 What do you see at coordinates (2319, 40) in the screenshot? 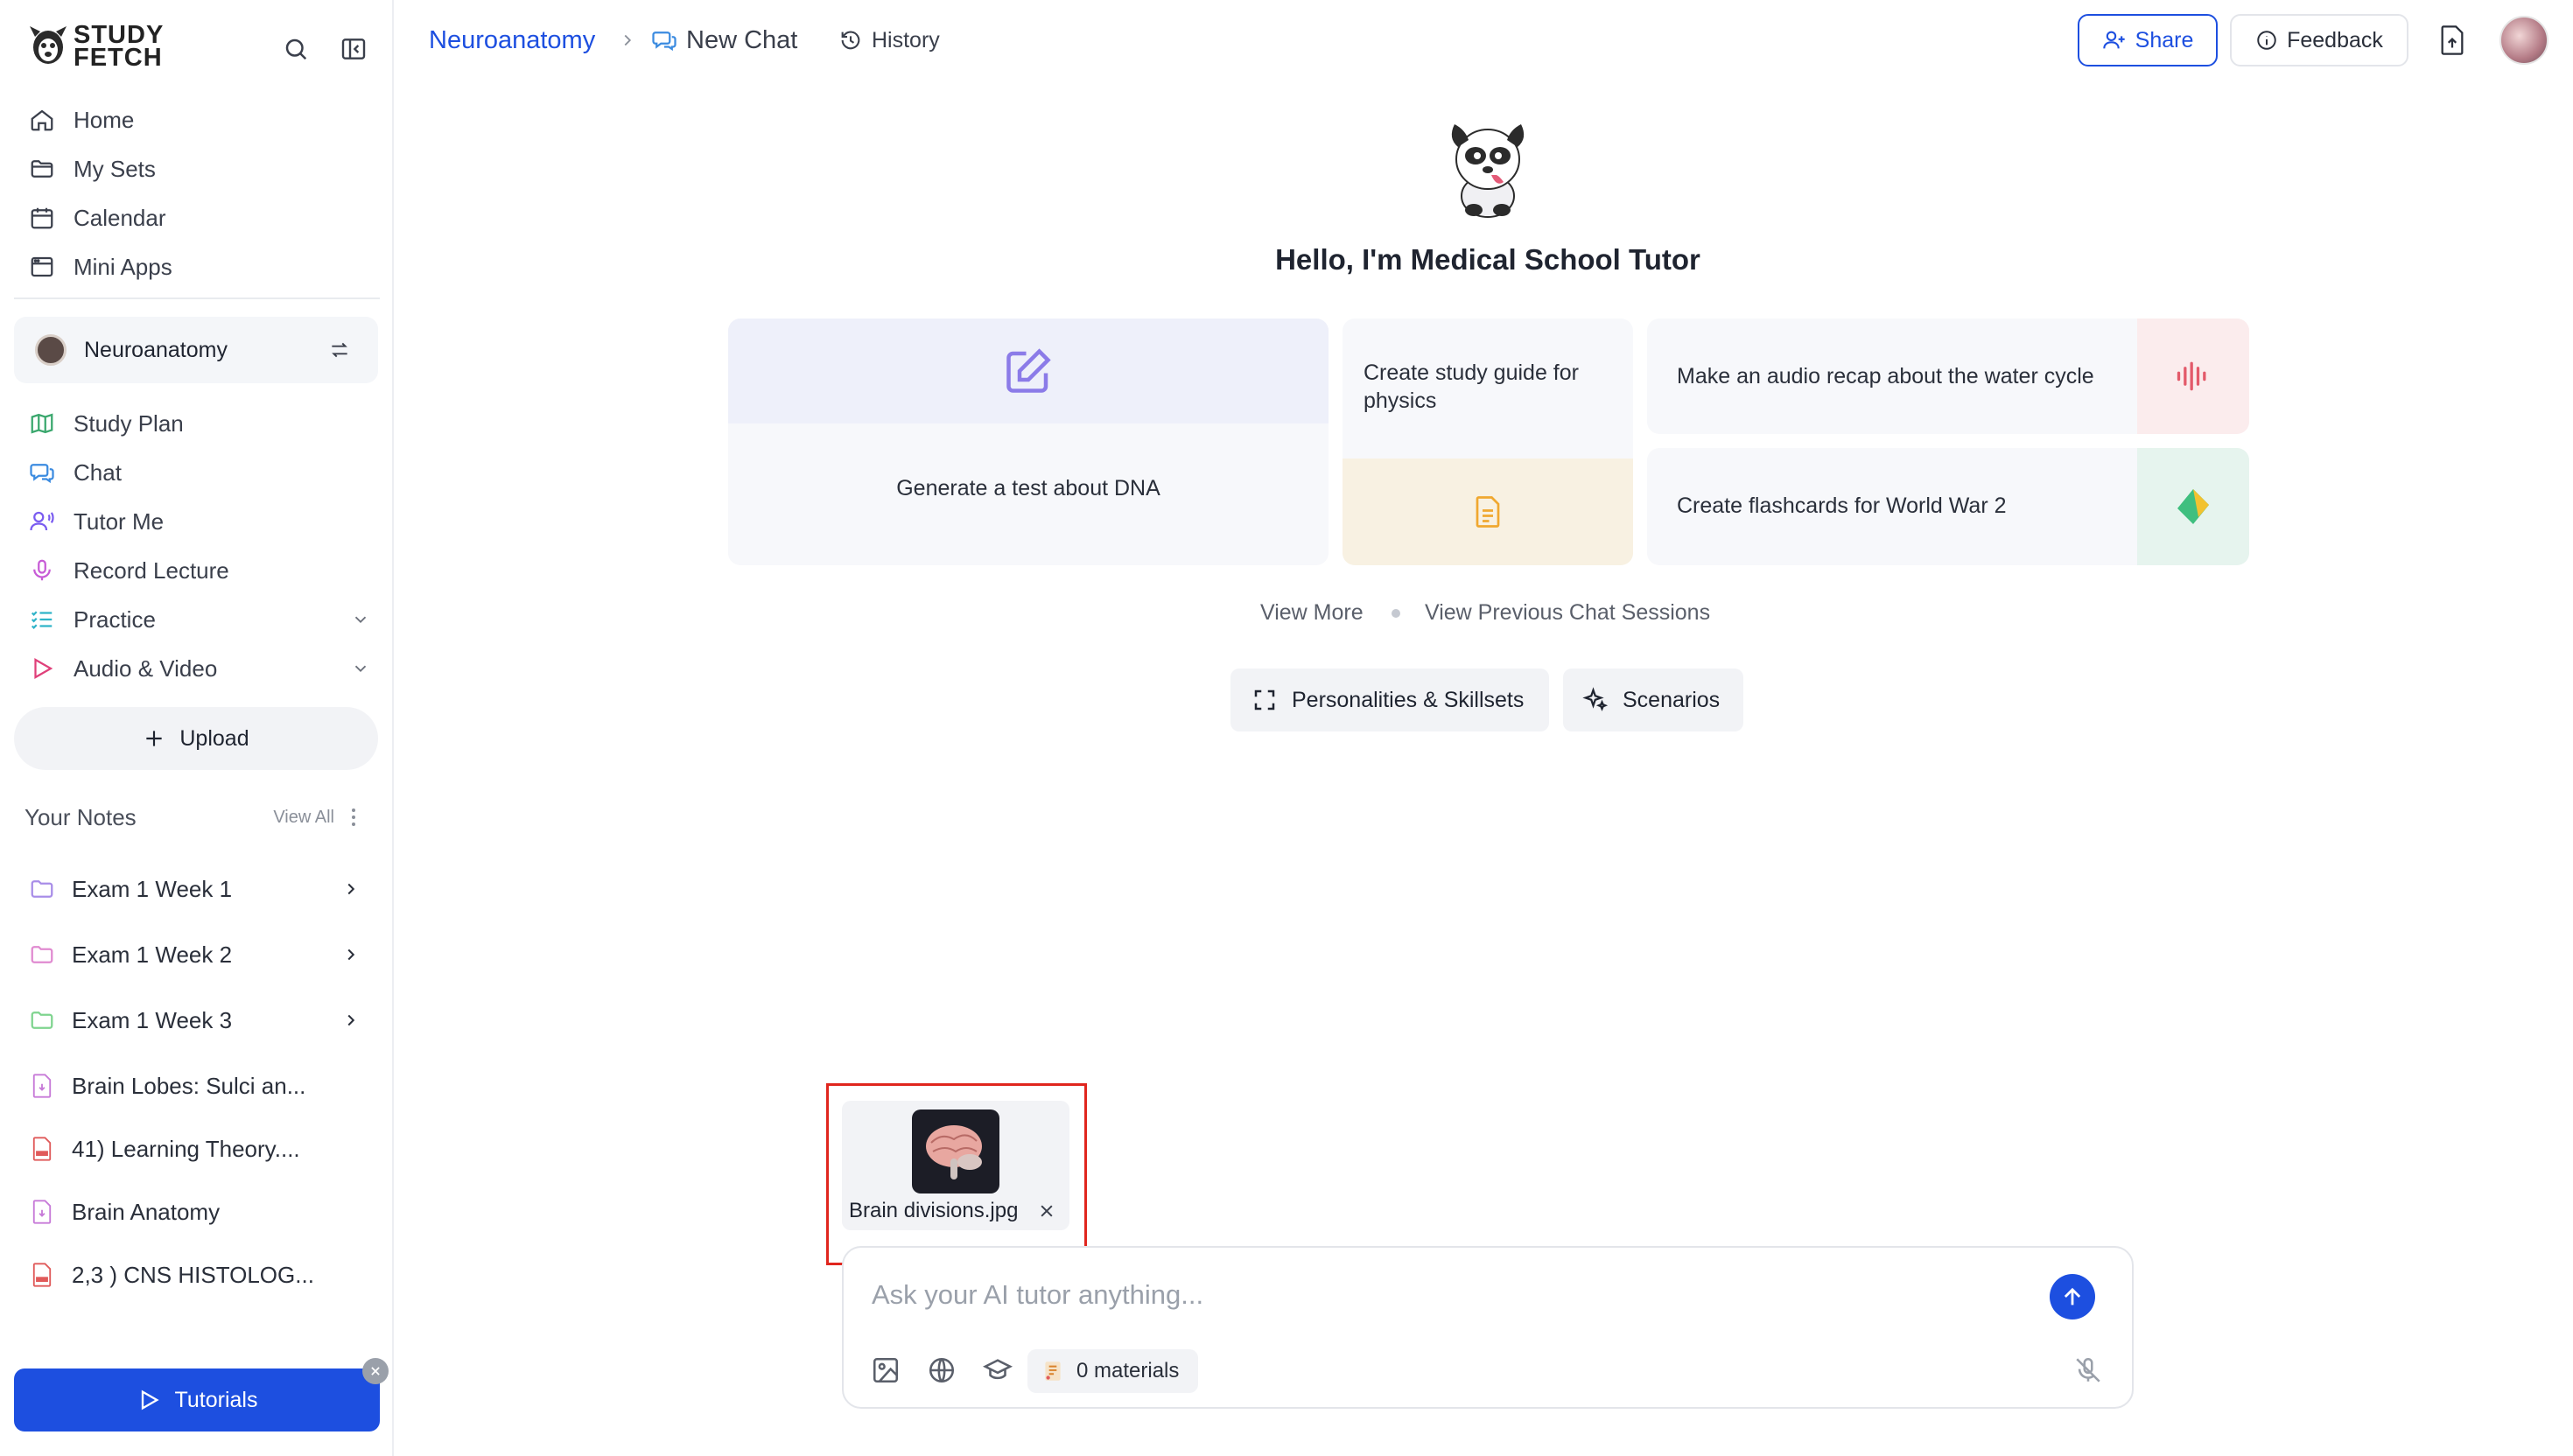
I see `feedback-button: Feedback` at bounding box center [2319, 40].